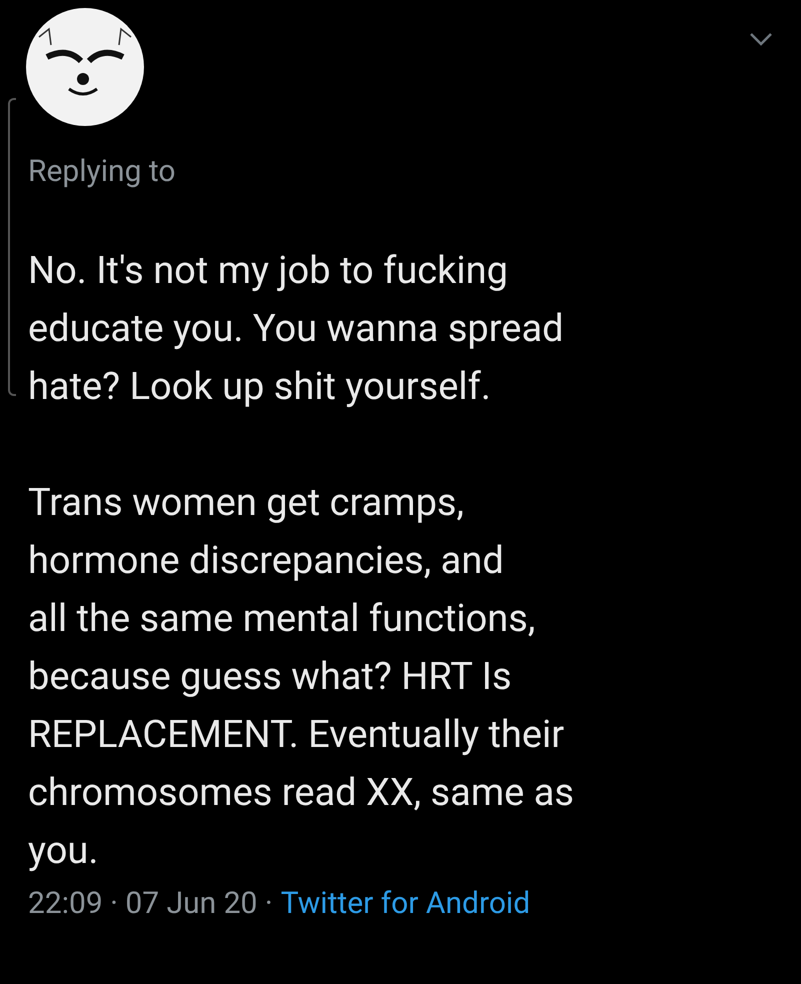  What do you see at coordinates (102, 172) in the screenshot?
I see `replying-to-label: Replying to` at bounding box center [102, 172].